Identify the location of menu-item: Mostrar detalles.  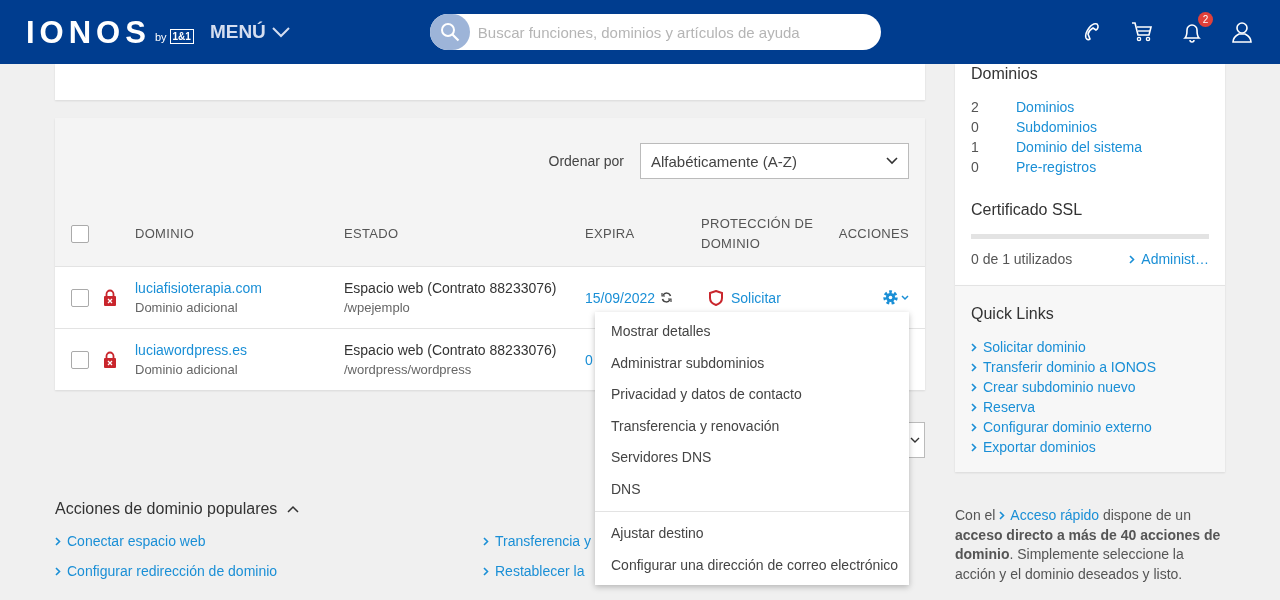
(752, 332).